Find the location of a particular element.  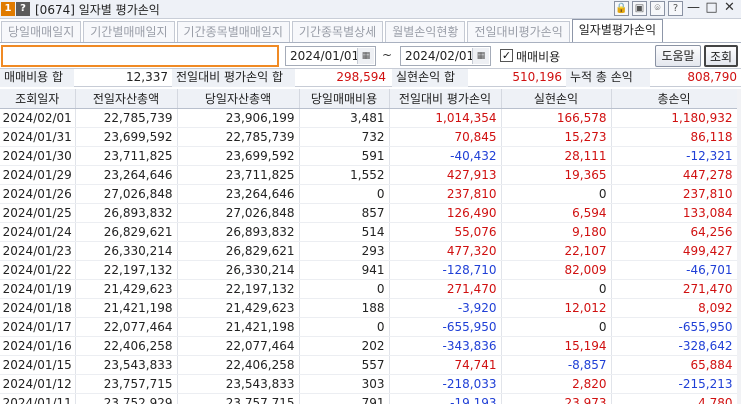

cell-eval: -655,950 is located at coordinates (445, 327).